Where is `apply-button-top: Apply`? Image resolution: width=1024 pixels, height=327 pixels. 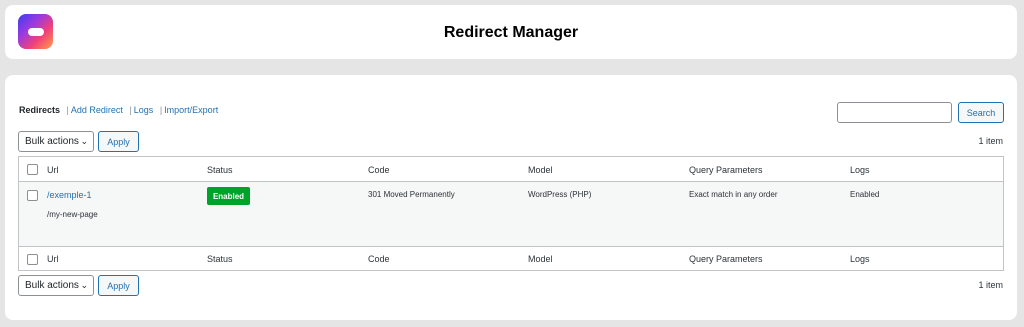 apply-button-top: Apply is located at coordinates (118, 141).